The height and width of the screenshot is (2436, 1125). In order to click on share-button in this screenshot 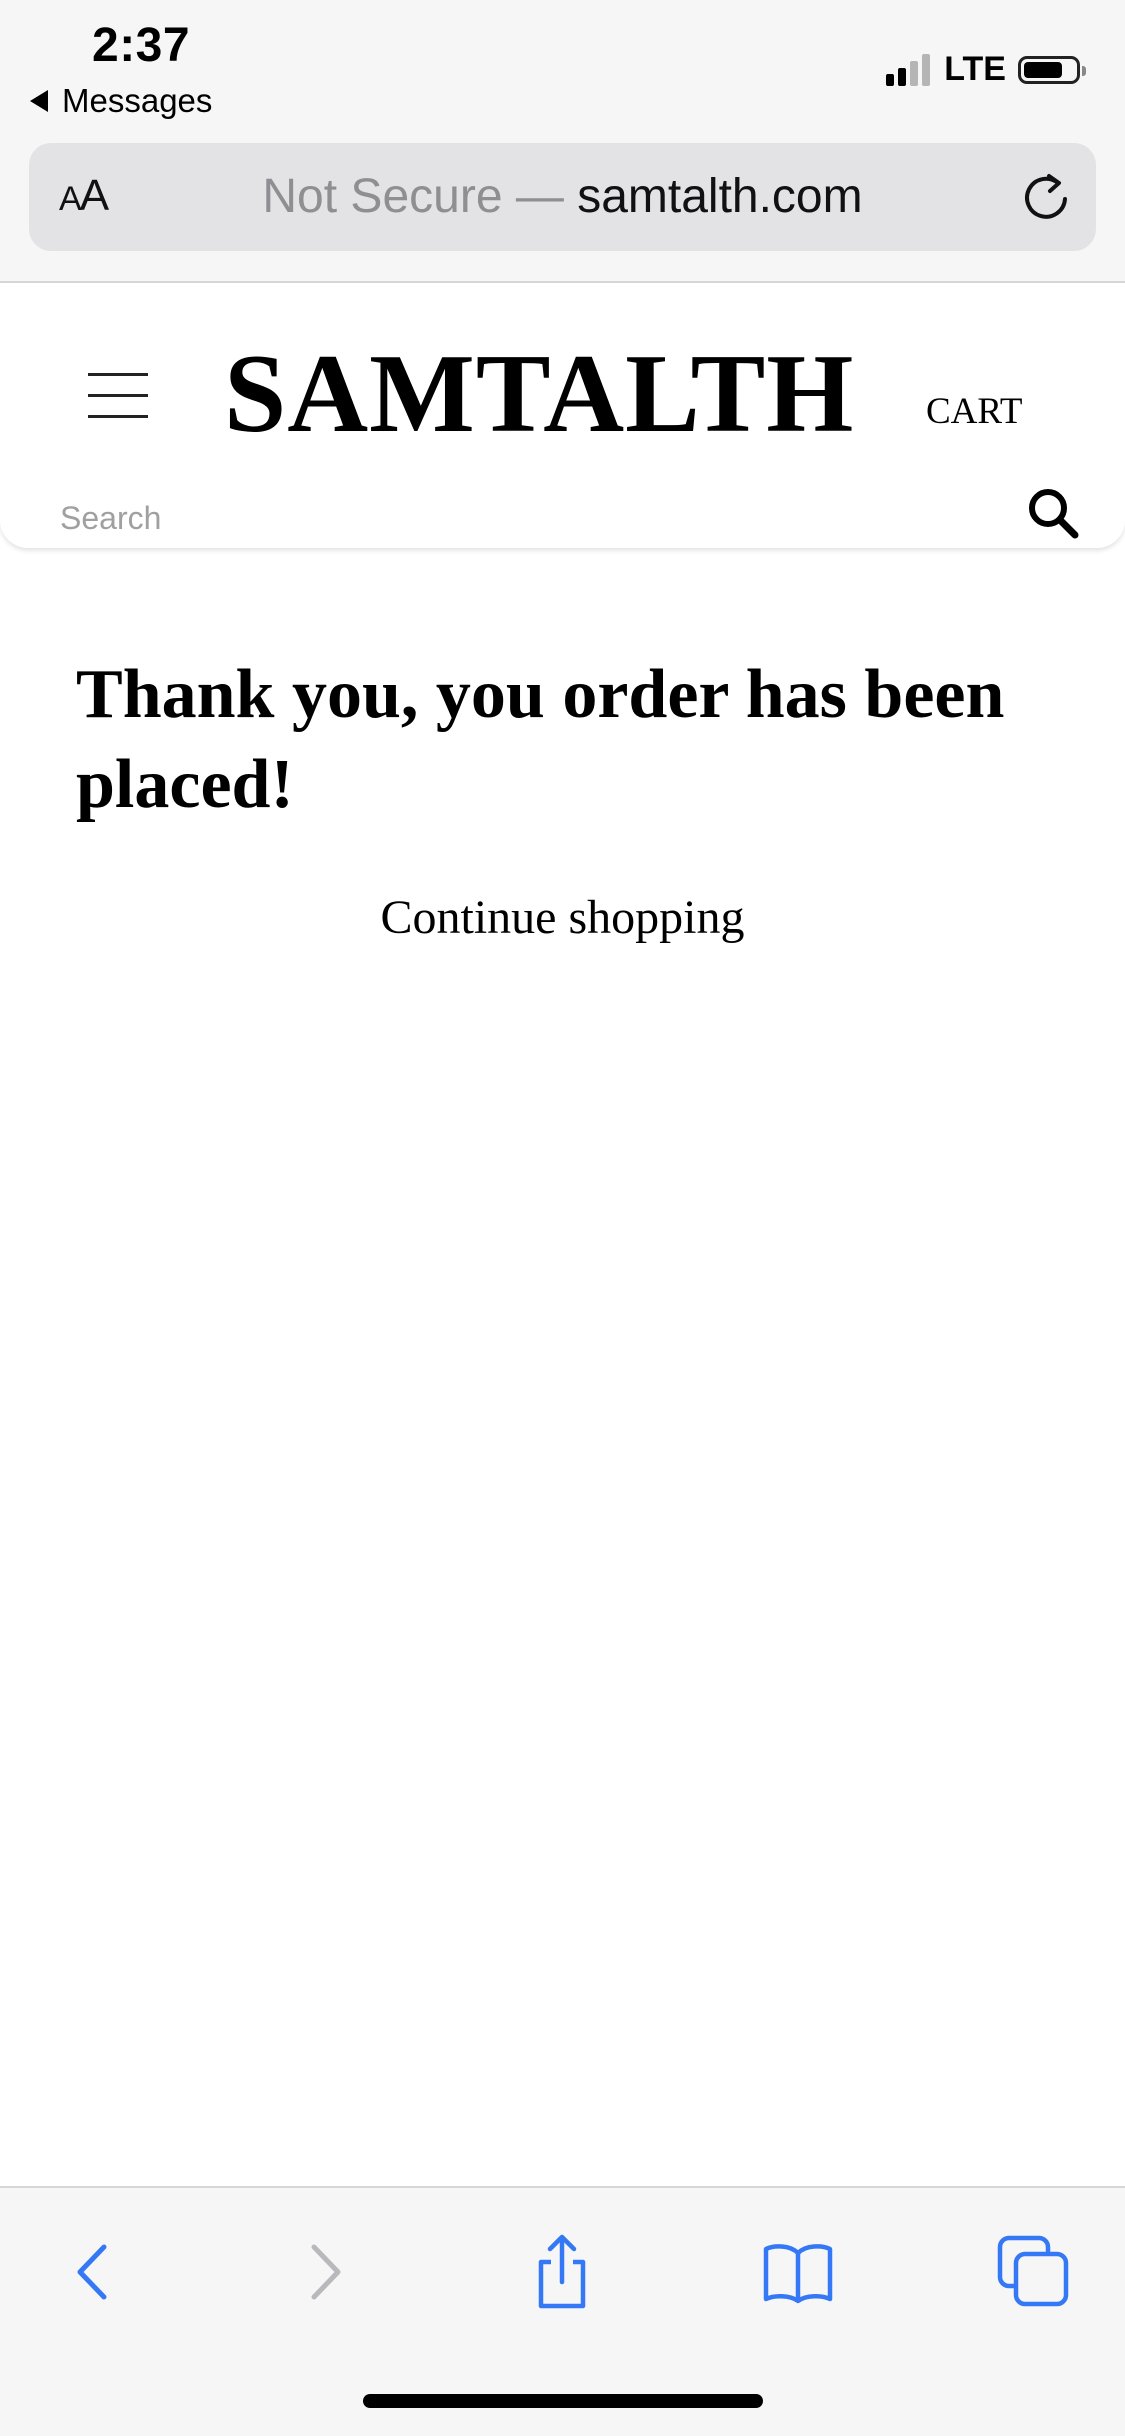, I will do `click(562, 2272)`.